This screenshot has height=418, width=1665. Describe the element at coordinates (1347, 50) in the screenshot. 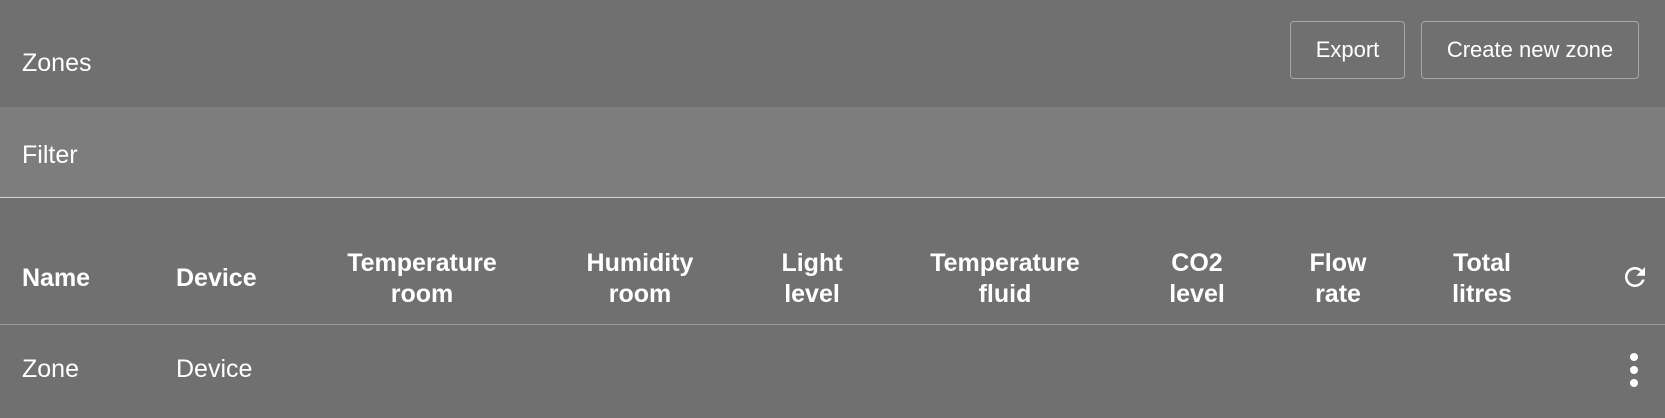

I see `export-button: Export` at that location.